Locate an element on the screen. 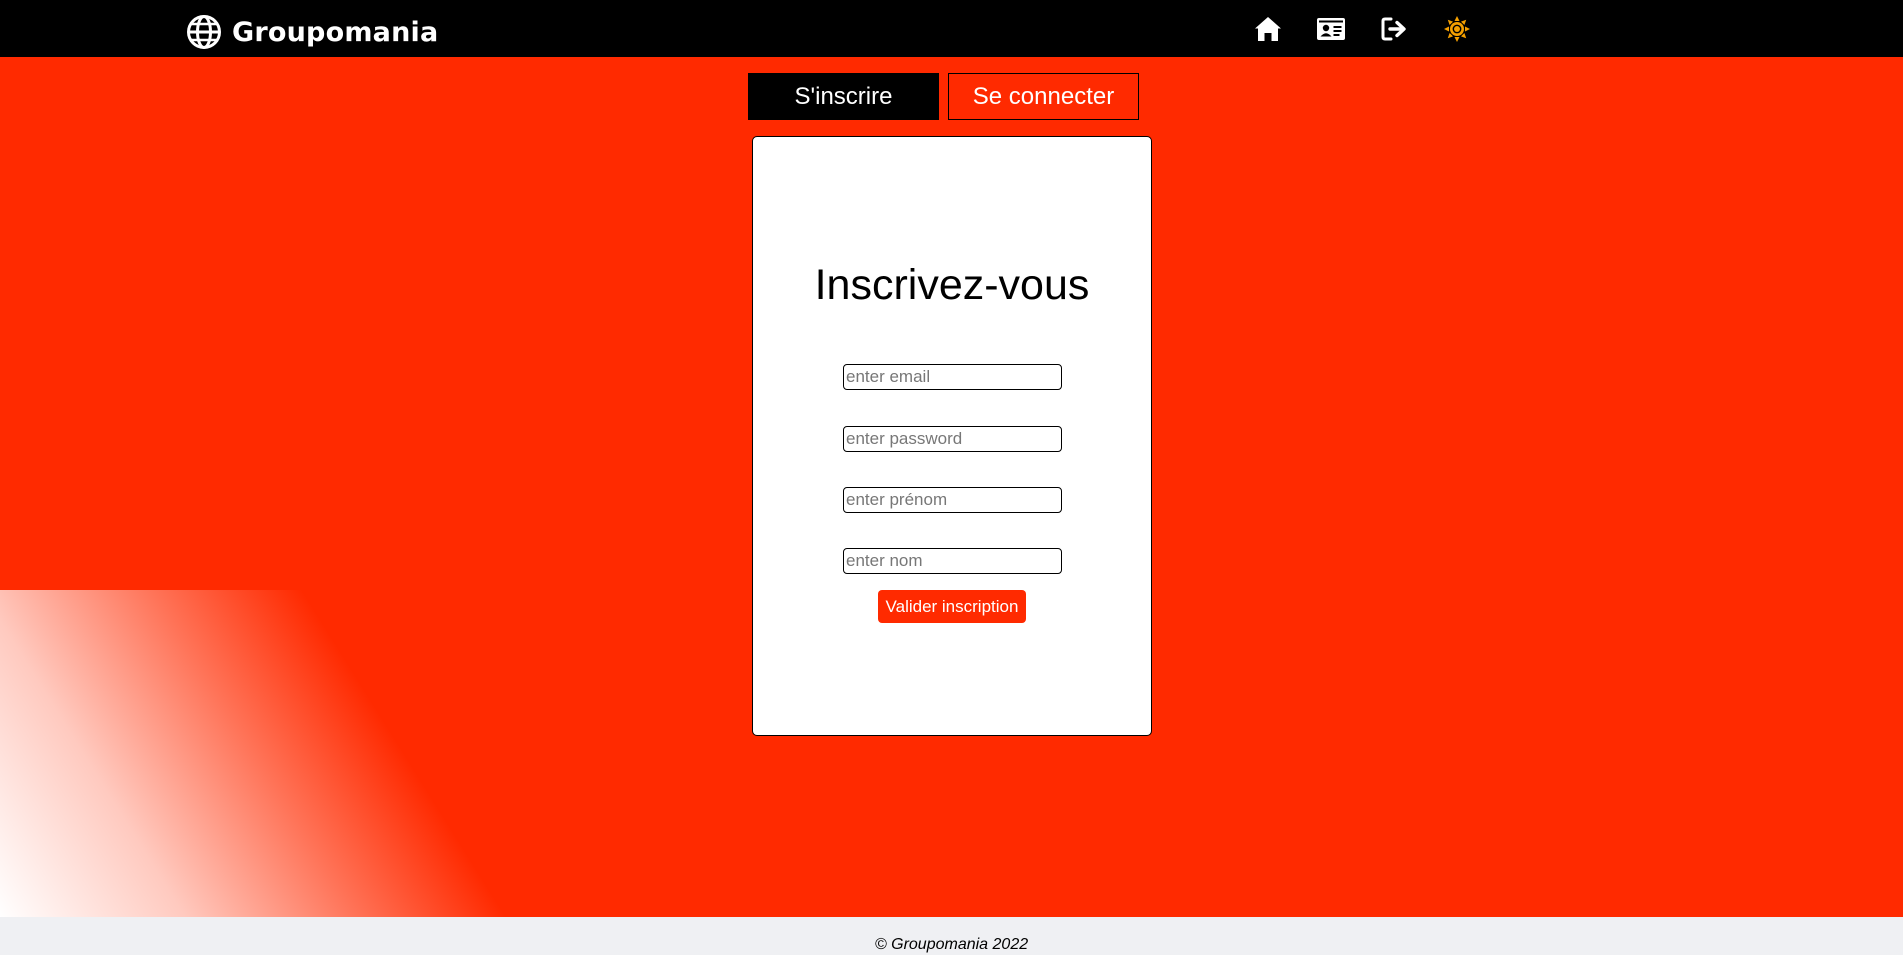  copyright-text: © Groupomania 2022 is located at coordinates (951, 944).